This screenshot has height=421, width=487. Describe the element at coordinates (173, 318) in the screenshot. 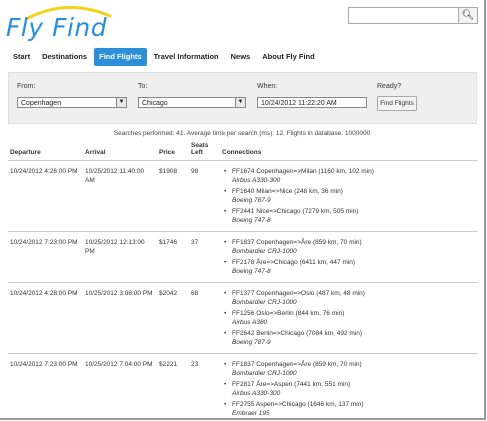

I see `price-cell: $2042` at that location.